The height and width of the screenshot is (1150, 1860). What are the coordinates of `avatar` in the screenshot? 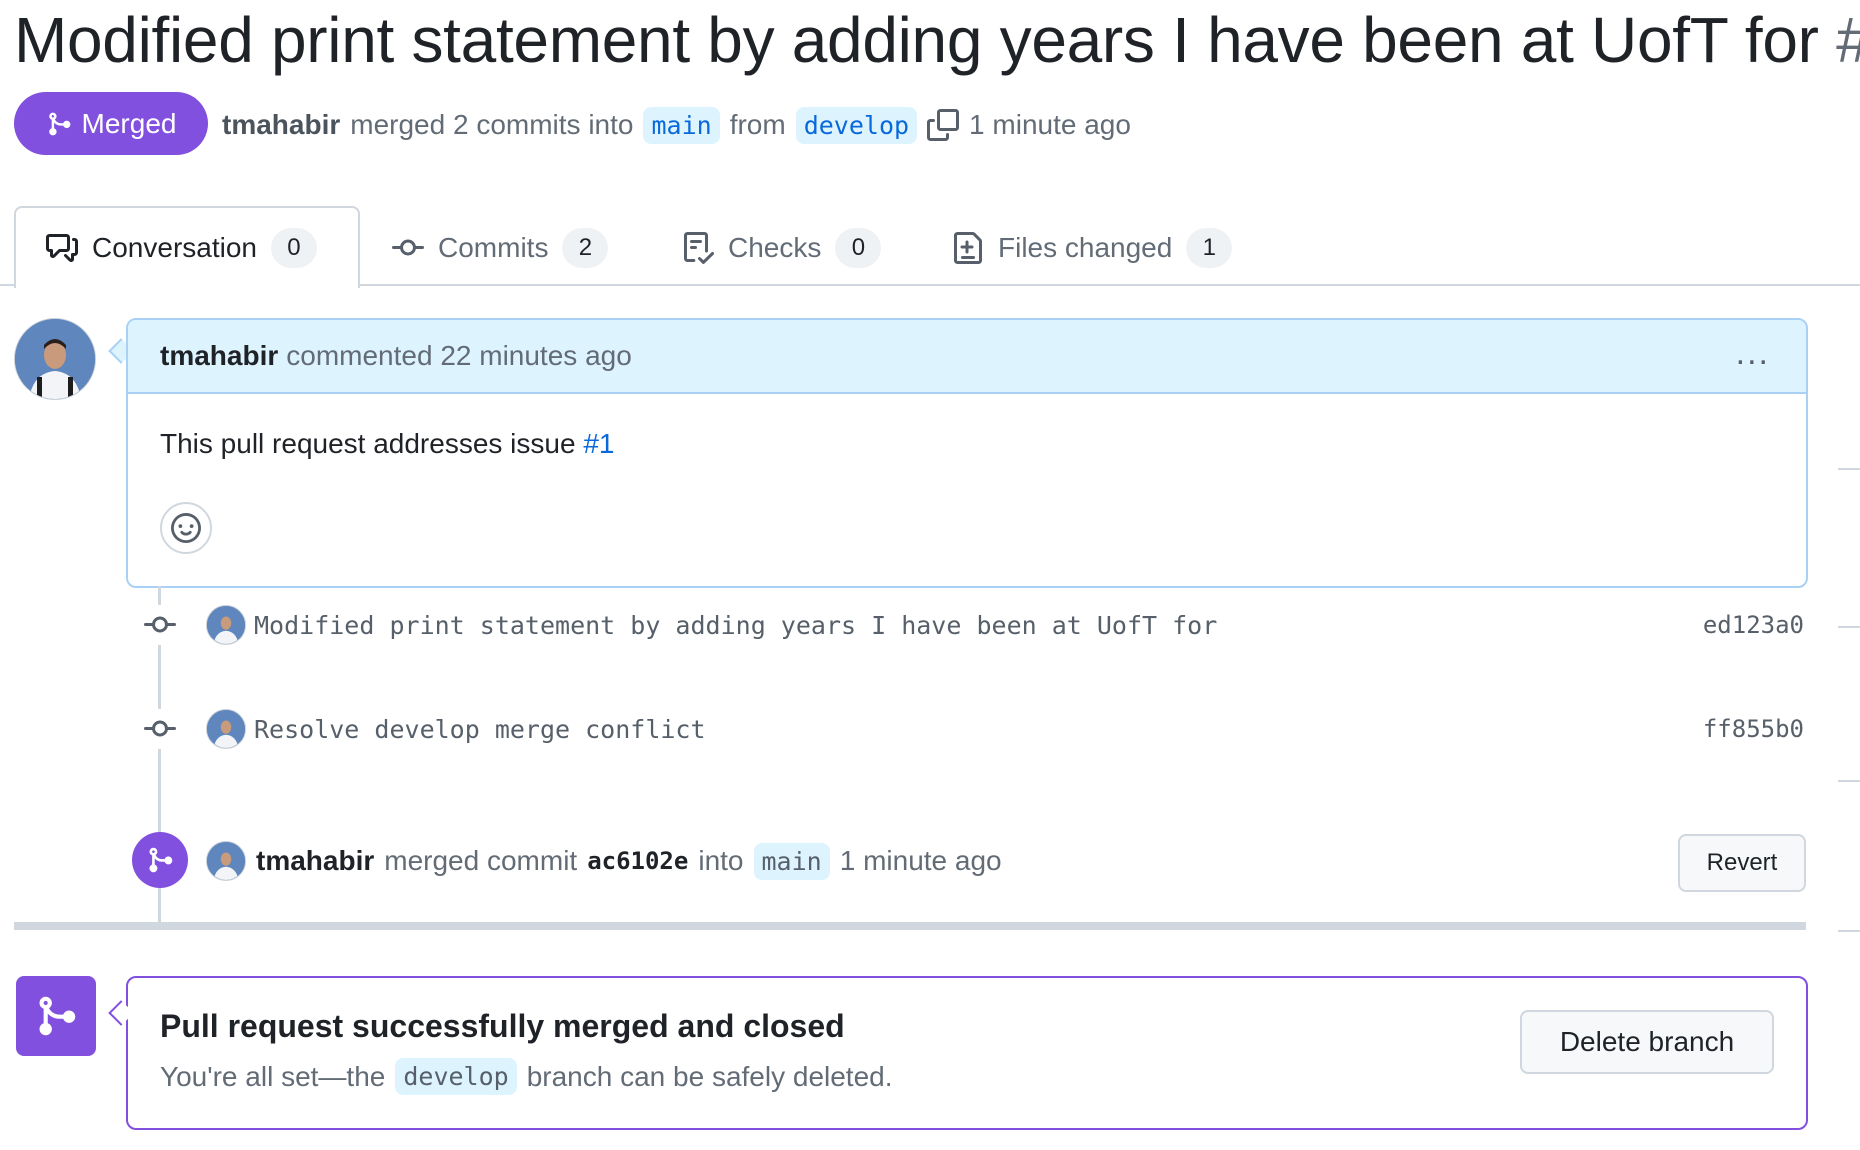 It's located at (55, 359).